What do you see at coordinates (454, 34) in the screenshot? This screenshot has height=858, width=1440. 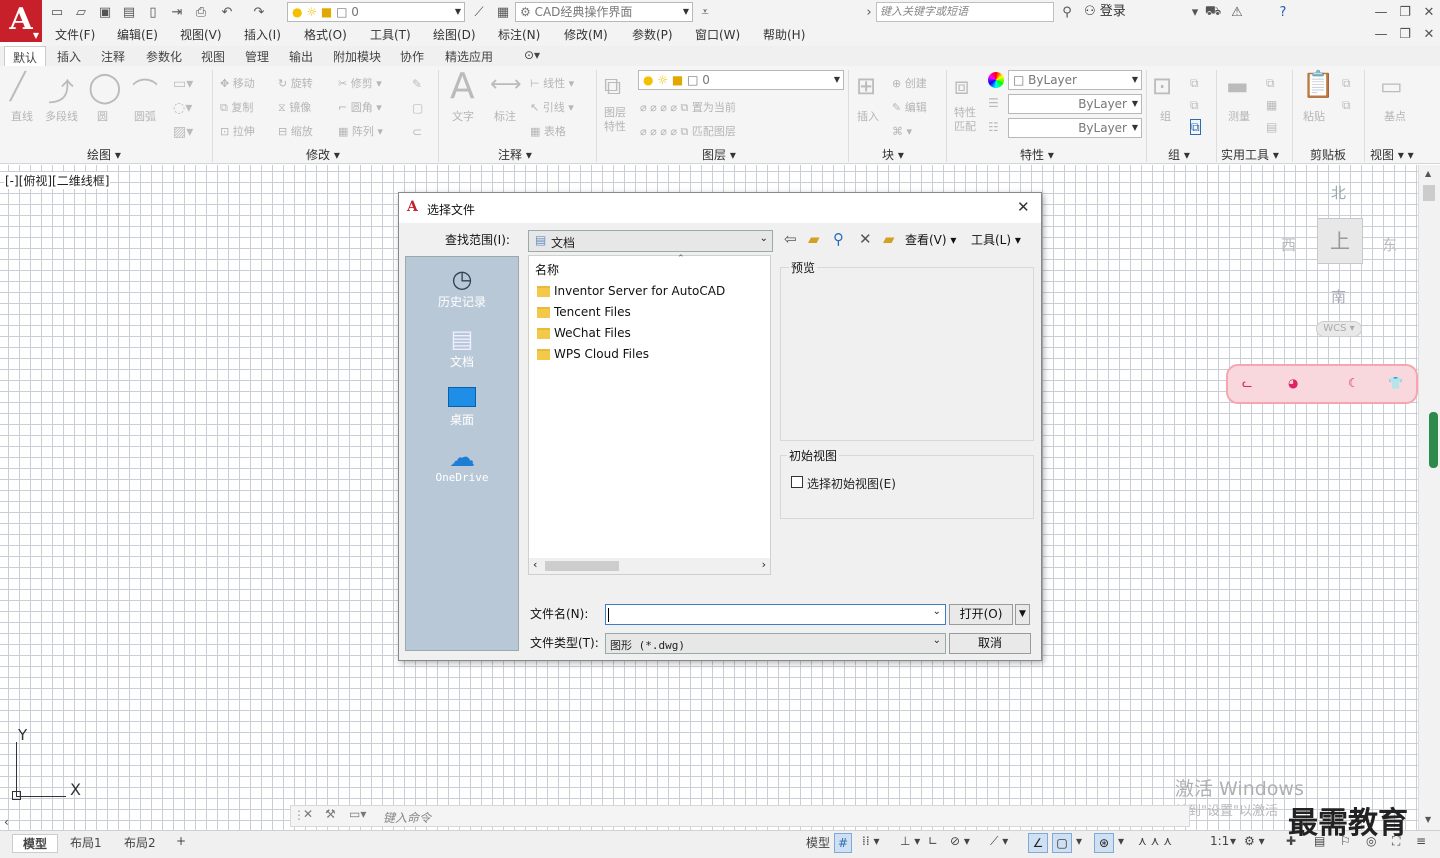 I see `menu-draw: 绘图(D)` at bounding box center [454, 34].